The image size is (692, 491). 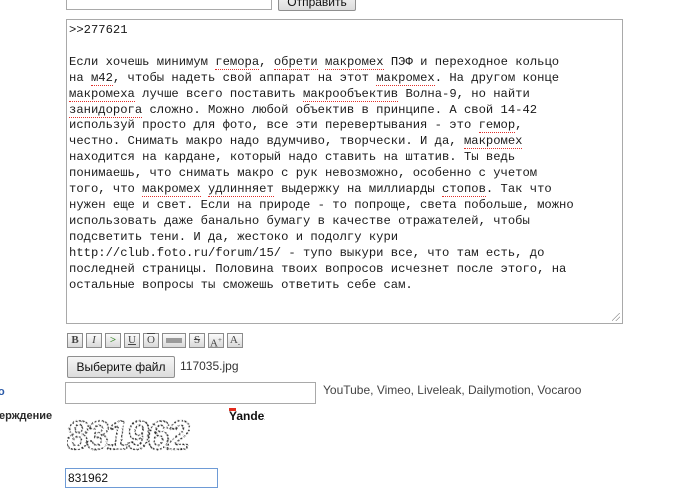 I want to click on resize-grip-icon, so click(x=616, y=317).